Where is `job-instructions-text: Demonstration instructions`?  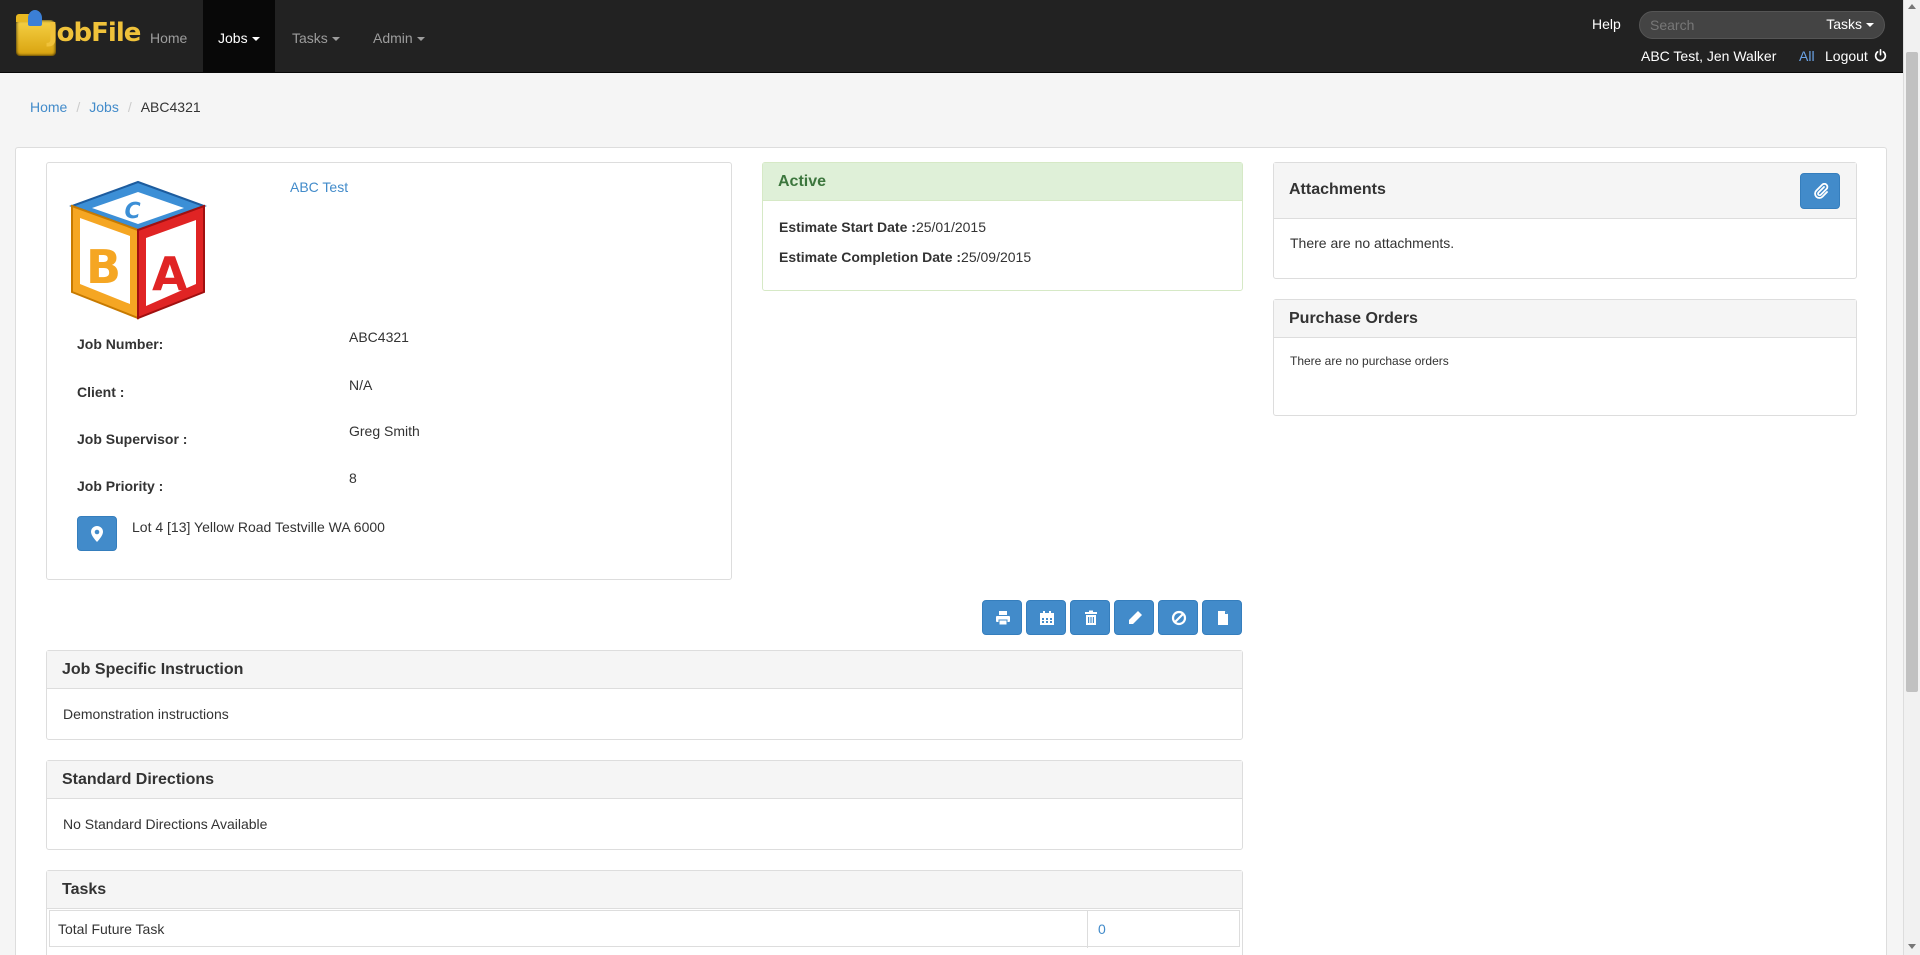 job-instructions-text: Demonstration instructions is located at coordinates (146, 714).